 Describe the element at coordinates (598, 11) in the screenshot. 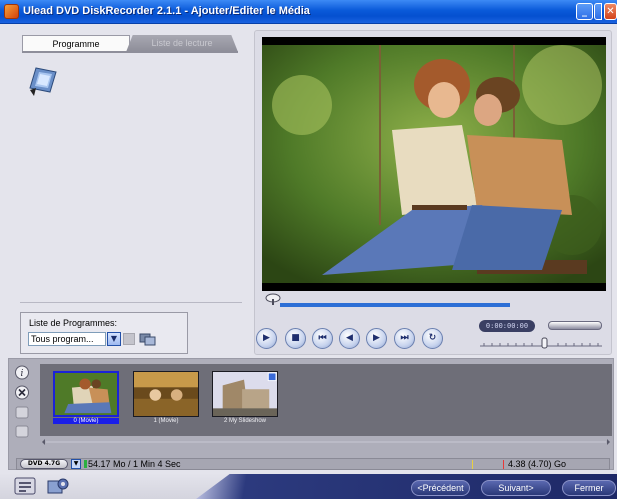

I see `maximize-button` at that location.